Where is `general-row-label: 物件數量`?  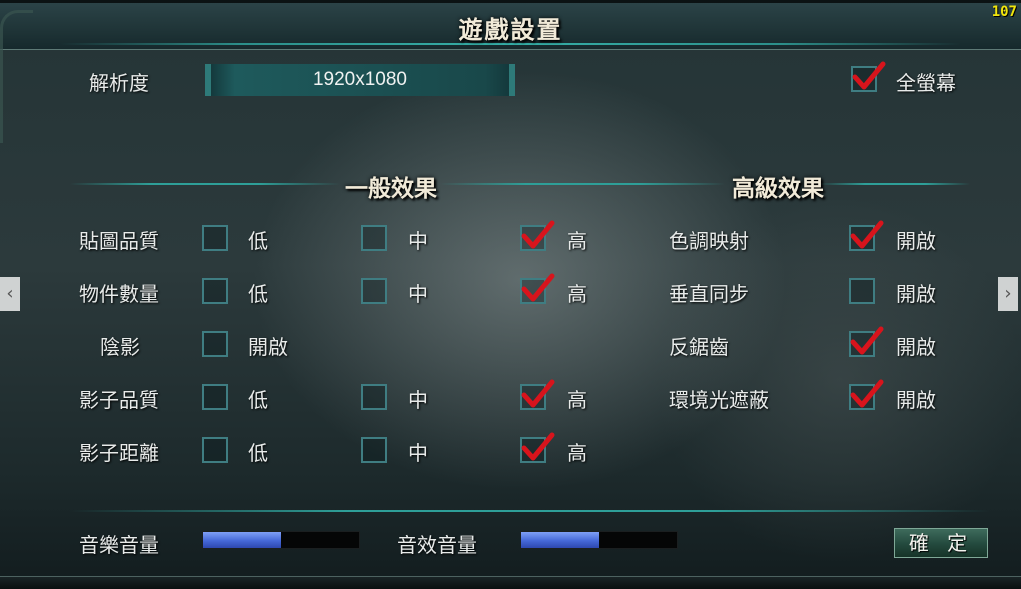 general-row-label: 物件數量 is located at coordinates (119, 294).